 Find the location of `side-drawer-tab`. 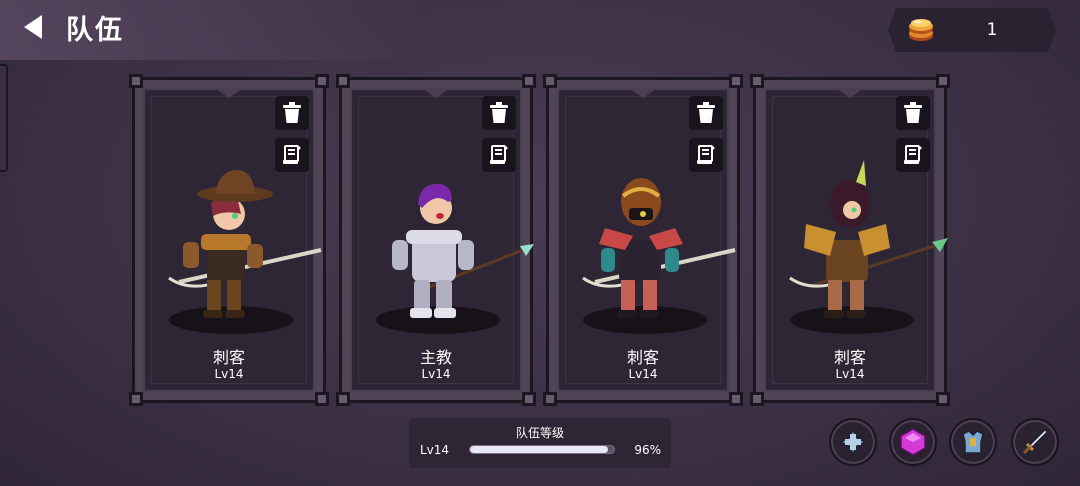

side-drawer-tab is located at coordinates (4, 118).